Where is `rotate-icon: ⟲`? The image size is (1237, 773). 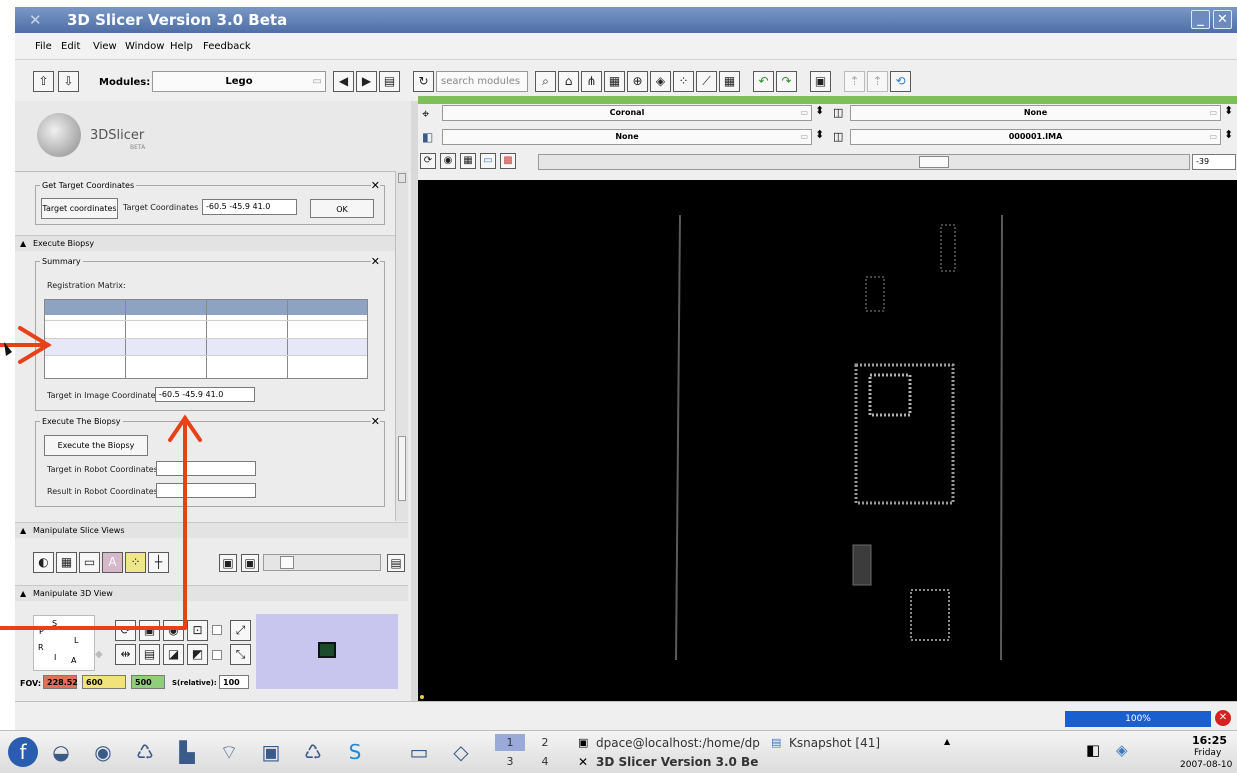 rotate-icon: ⟲ is located at coordinates (900, 81).